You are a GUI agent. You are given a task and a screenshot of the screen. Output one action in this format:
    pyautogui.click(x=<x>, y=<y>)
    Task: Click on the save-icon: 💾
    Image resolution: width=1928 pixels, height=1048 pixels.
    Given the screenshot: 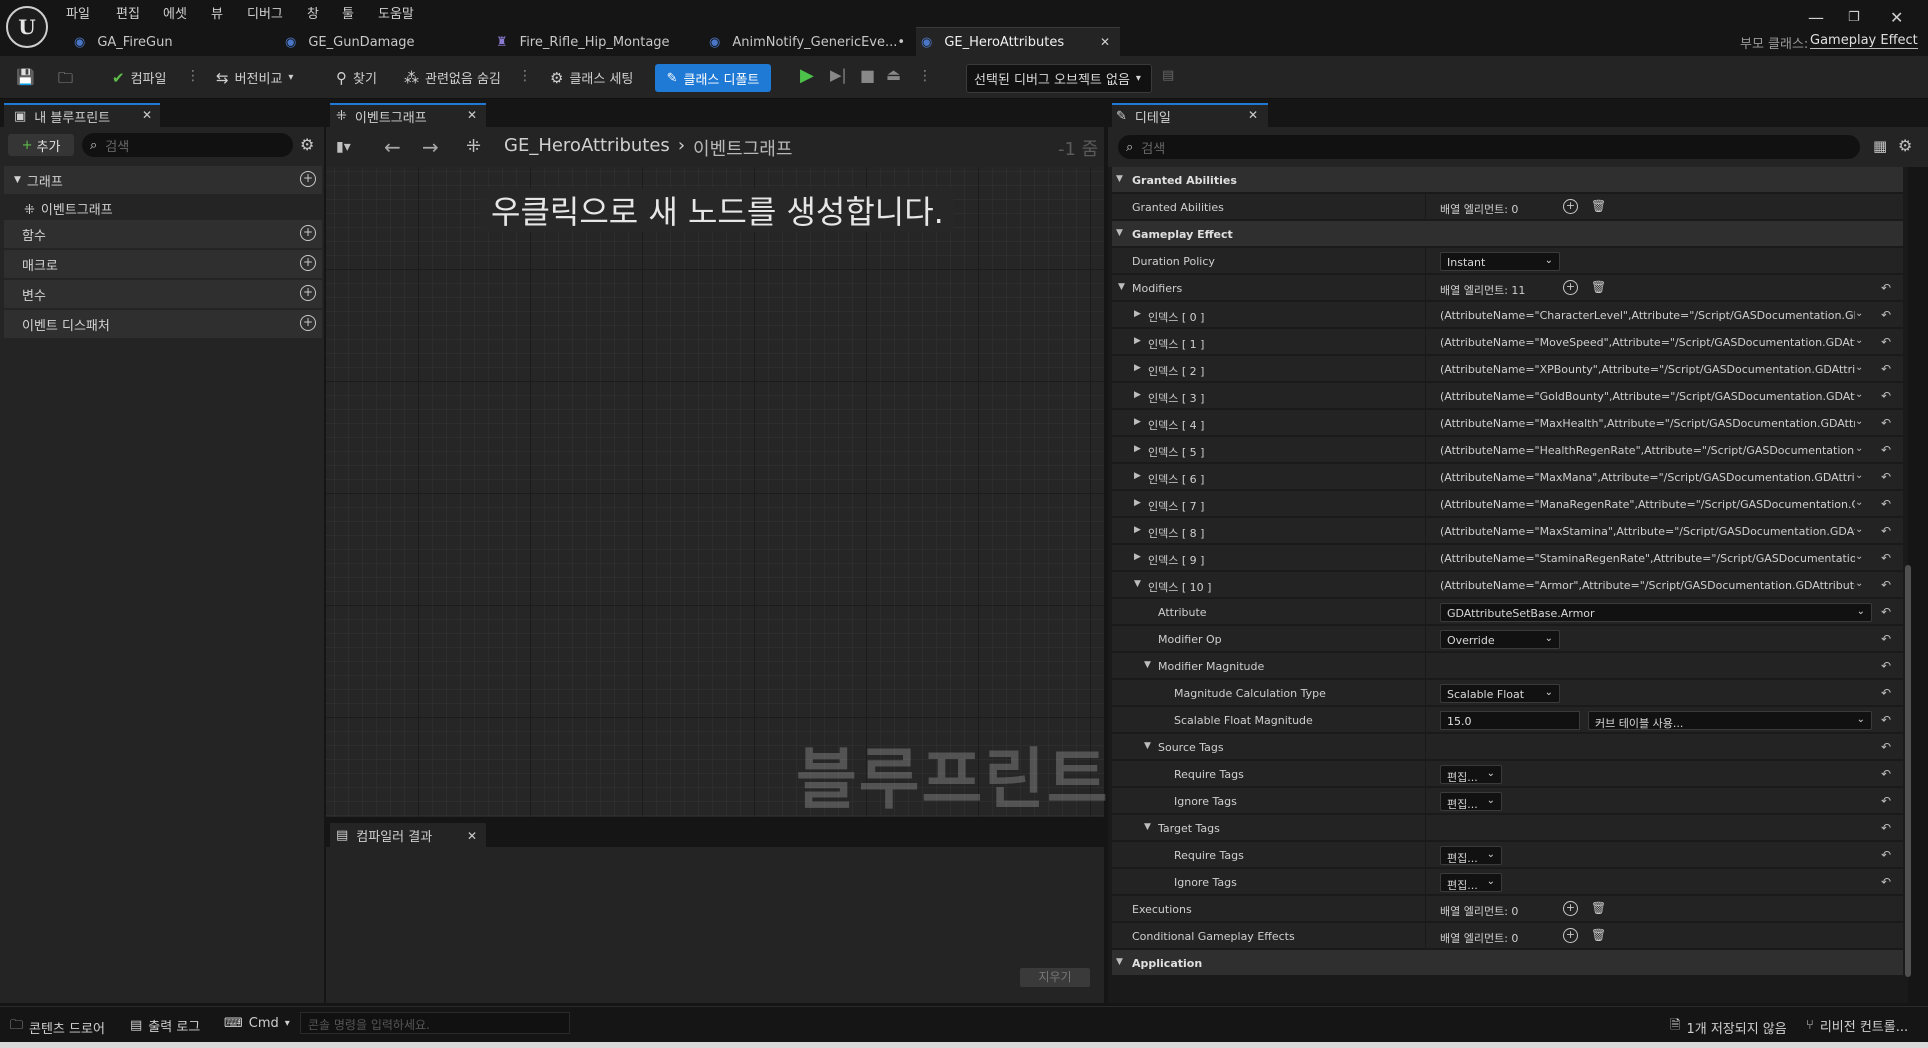 What is the action you would take?
    pyautogui.click(x=25, y=77)
    